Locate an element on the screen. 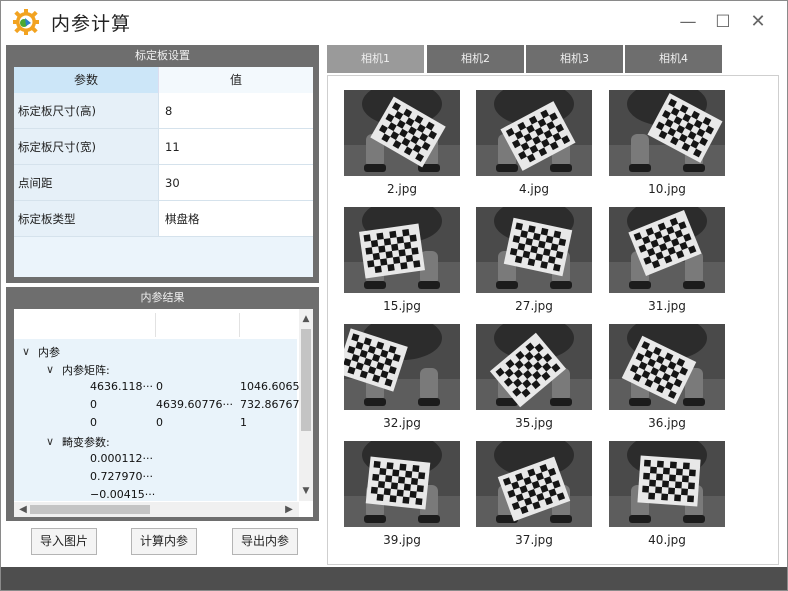 The width and height of the screenshot is (788, 591). import-images-button: 导入图片 is located at coordinates (64, 541).